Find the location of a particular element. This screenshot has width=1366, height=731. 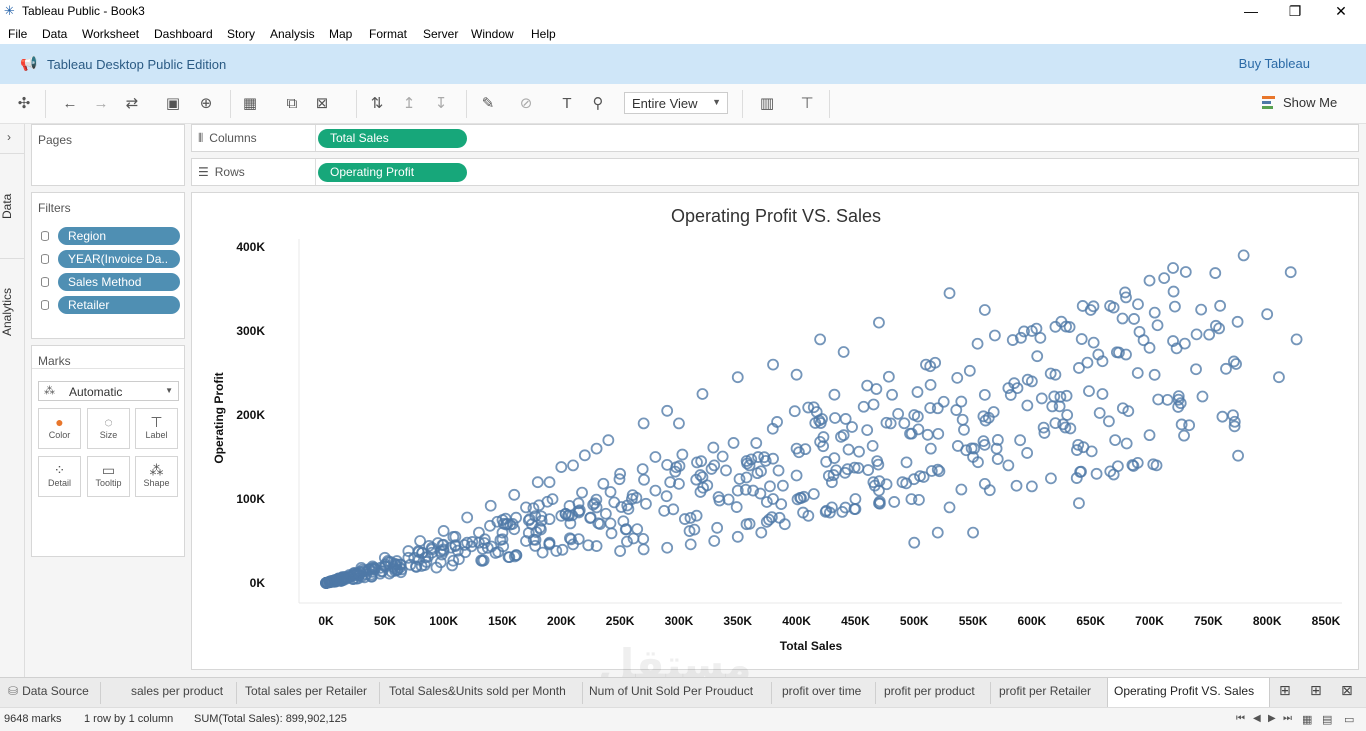

swap-axes-icon: ⇅ is located at coordinates (377, 104).